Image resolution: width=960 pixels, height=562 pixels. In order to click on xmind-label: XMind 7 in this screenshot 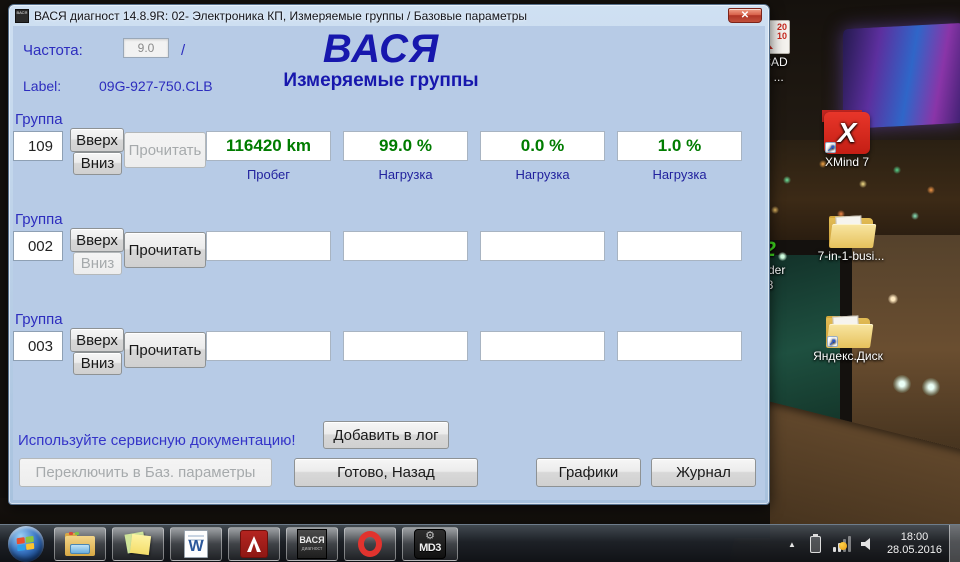, I will do `click(847, 162)`.